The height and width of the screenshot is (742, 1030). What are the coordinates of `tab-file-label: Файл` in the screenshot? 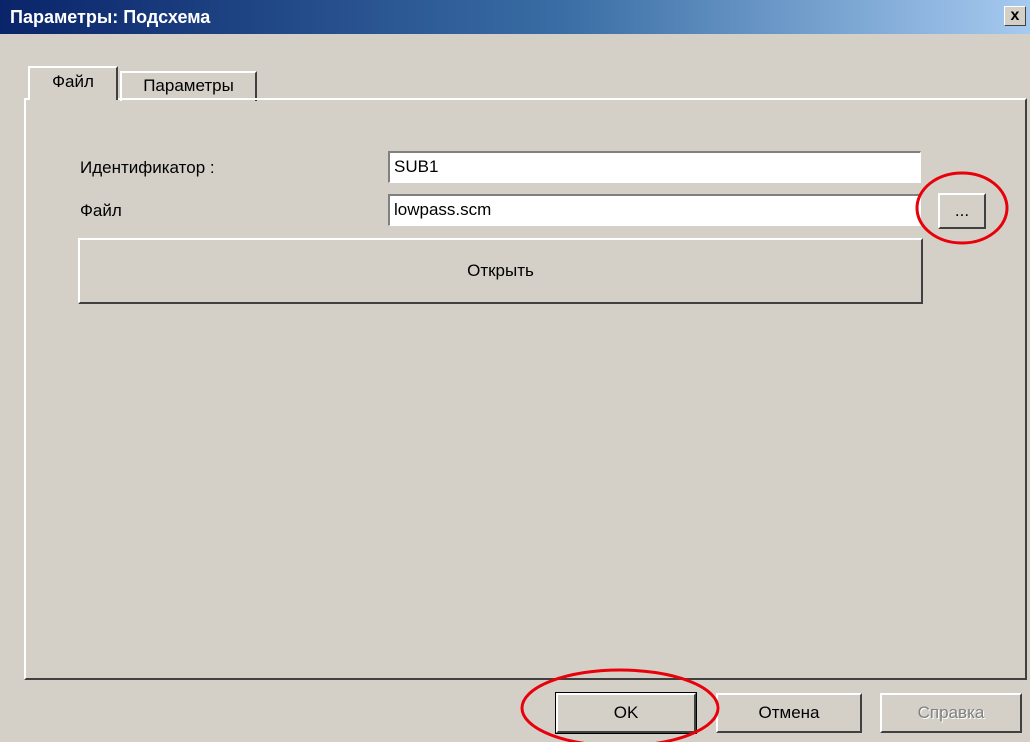 It's located at (73, 81).